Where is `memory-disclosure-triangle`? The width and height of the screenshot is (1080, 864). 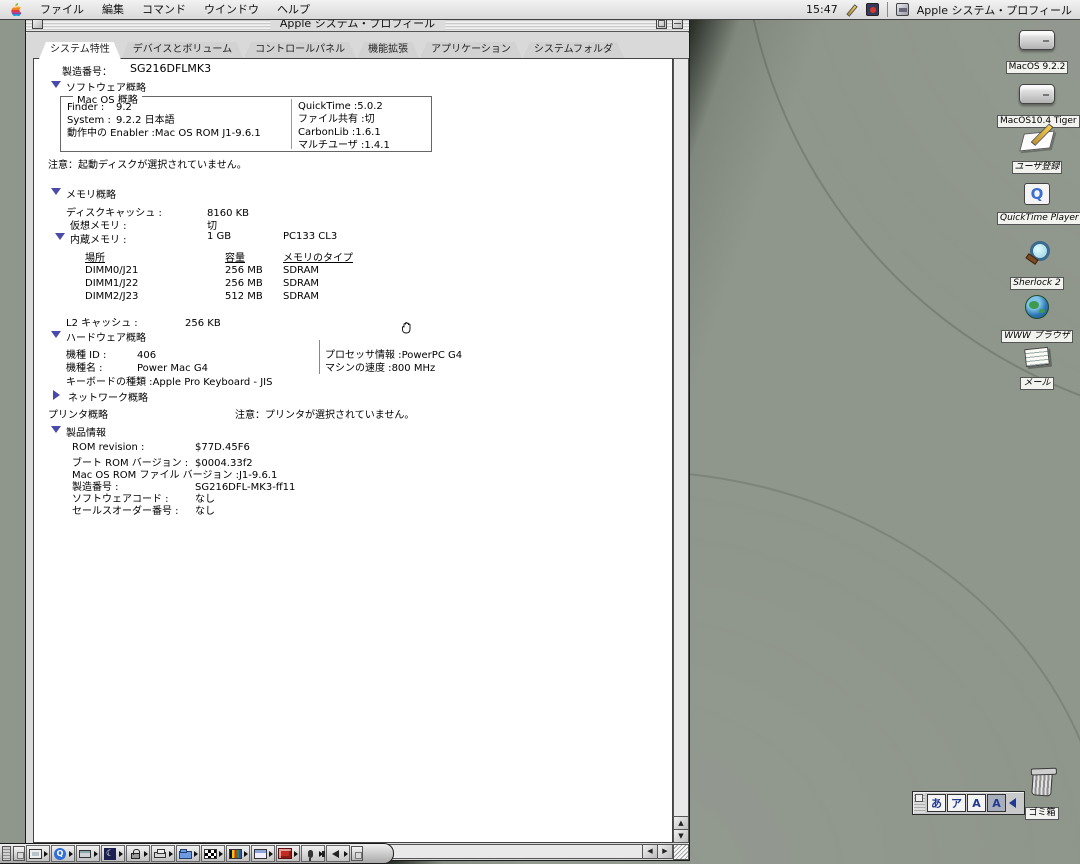 memory-disclosure-triangle is located at coordinates (56, 191).